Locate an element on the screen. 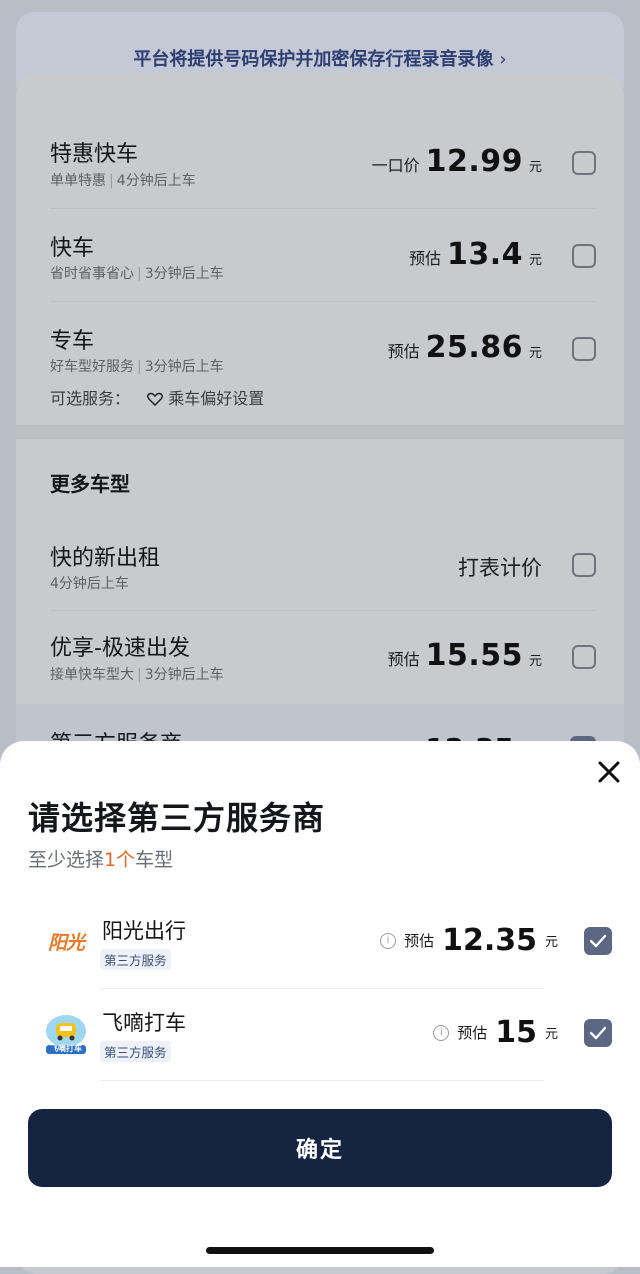 The image size is (640, 1274). ride-option-tehui: 特惠快车 单单特惠 | 4分钟后上车 一口价 12.99 元 is located at coordinates (320, 170).